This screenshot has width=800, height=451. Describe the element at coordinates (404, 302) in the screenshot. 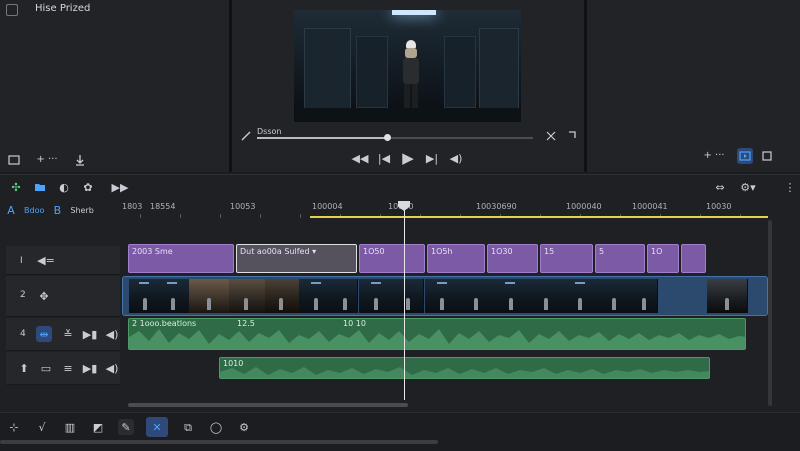

I see `playhead` at that location.